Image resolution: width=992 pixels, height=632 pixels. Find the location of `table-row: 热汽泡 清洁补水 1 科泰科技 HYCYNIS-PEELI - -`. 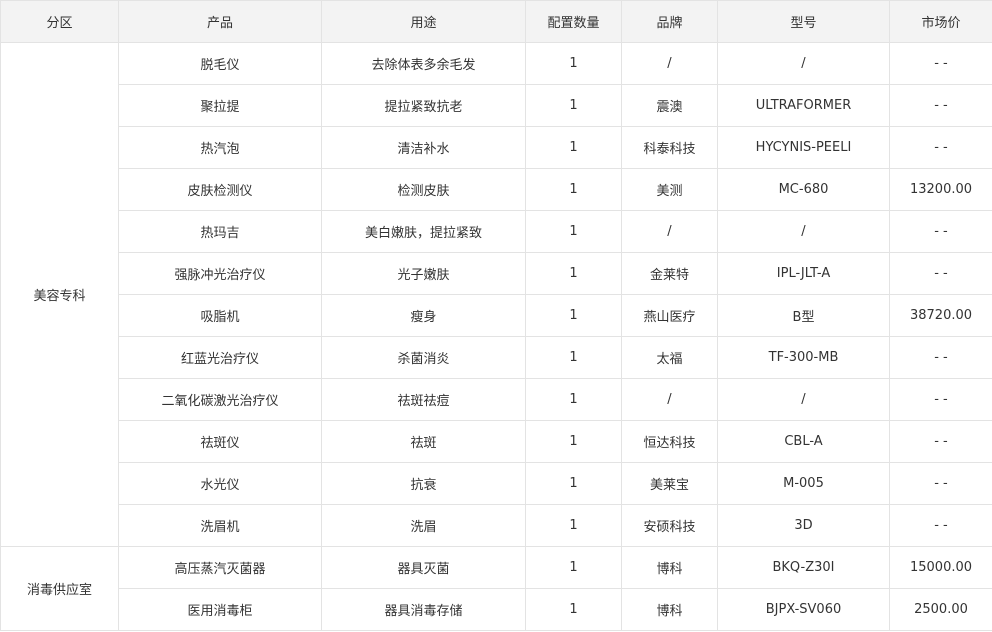

table-row: 热汽泡 清洁补水 1 科泰科技 HYCYNIS-PEELI - - is located at coordinates (496, 147).